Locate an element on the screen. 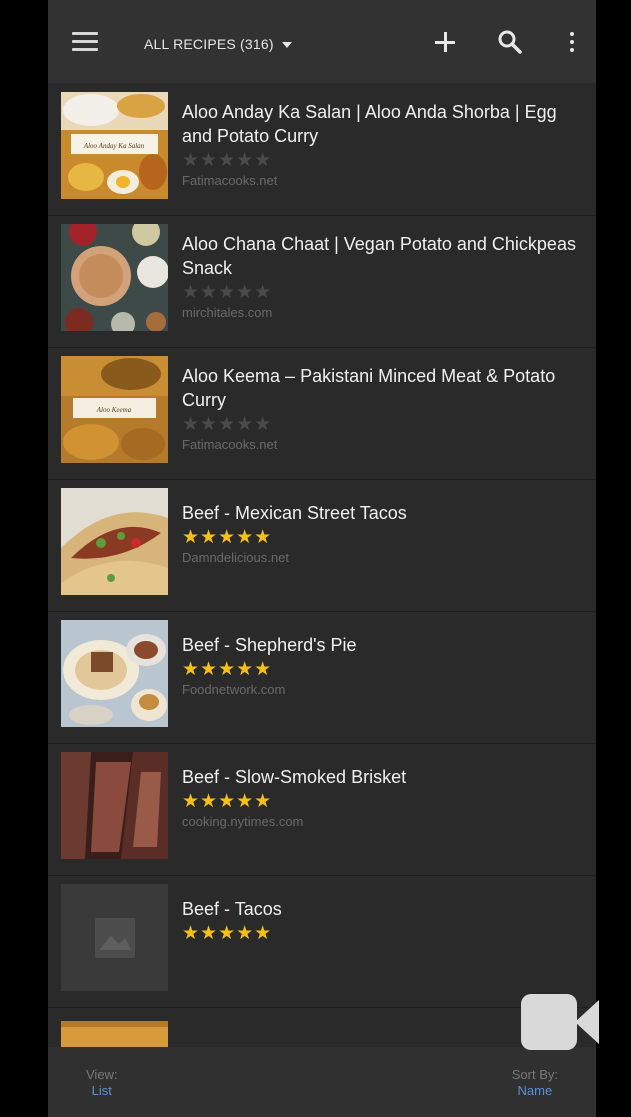  thumbnail-caption: Aloo Keema is located at coordinates (114, 410).